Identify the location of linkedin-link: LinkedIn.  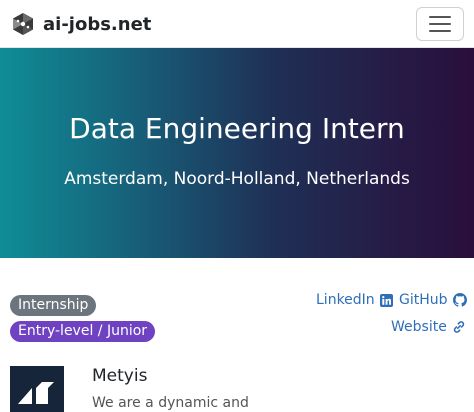
(354, 300).